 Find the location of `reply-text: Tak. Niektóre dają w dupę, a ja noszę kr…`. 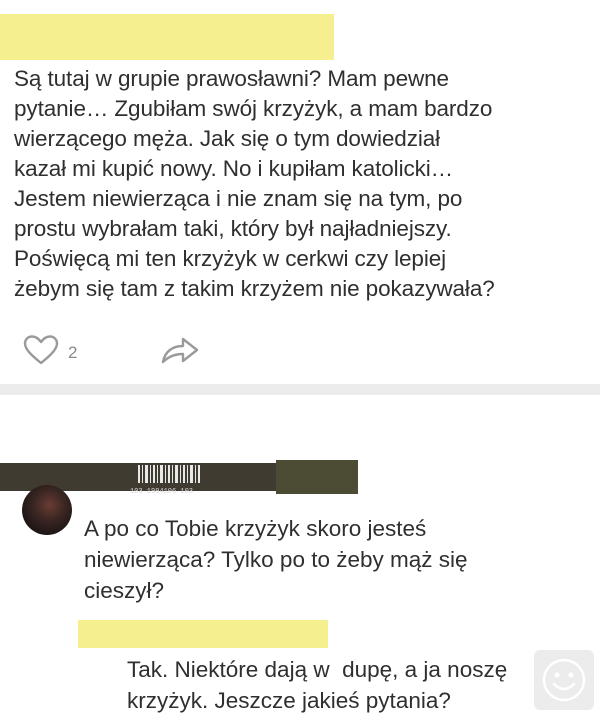

reply-text: Tak. Niektóre dają w dupę, a ja noszę kr… is located at coordinates (317, 685).